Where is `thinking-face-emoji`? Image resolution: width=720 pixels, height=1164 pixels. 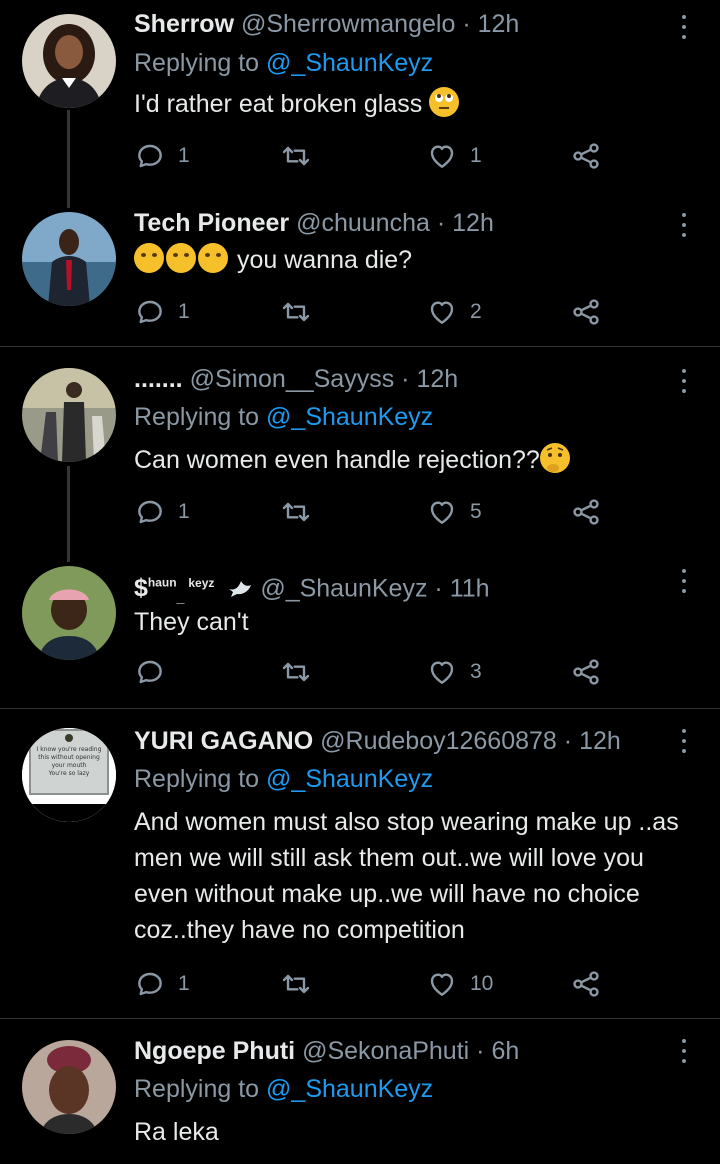
thinking-face-emoji is located at coordinates (554, 458).